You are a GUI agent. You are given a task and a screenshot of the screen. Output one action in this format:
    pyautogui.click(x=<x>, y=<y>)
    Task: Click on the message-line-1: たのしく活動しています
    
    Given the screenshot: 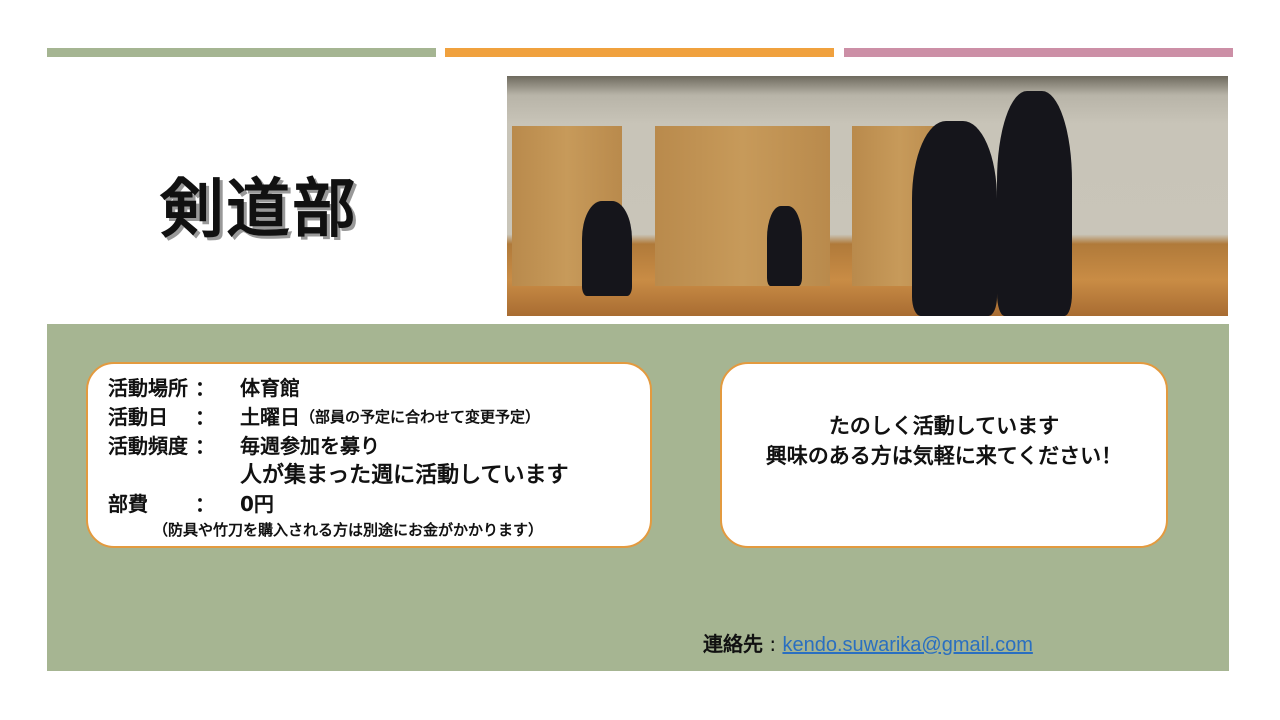 What is the action you would take?
    pyautogui.click(x=944, y=426)
    